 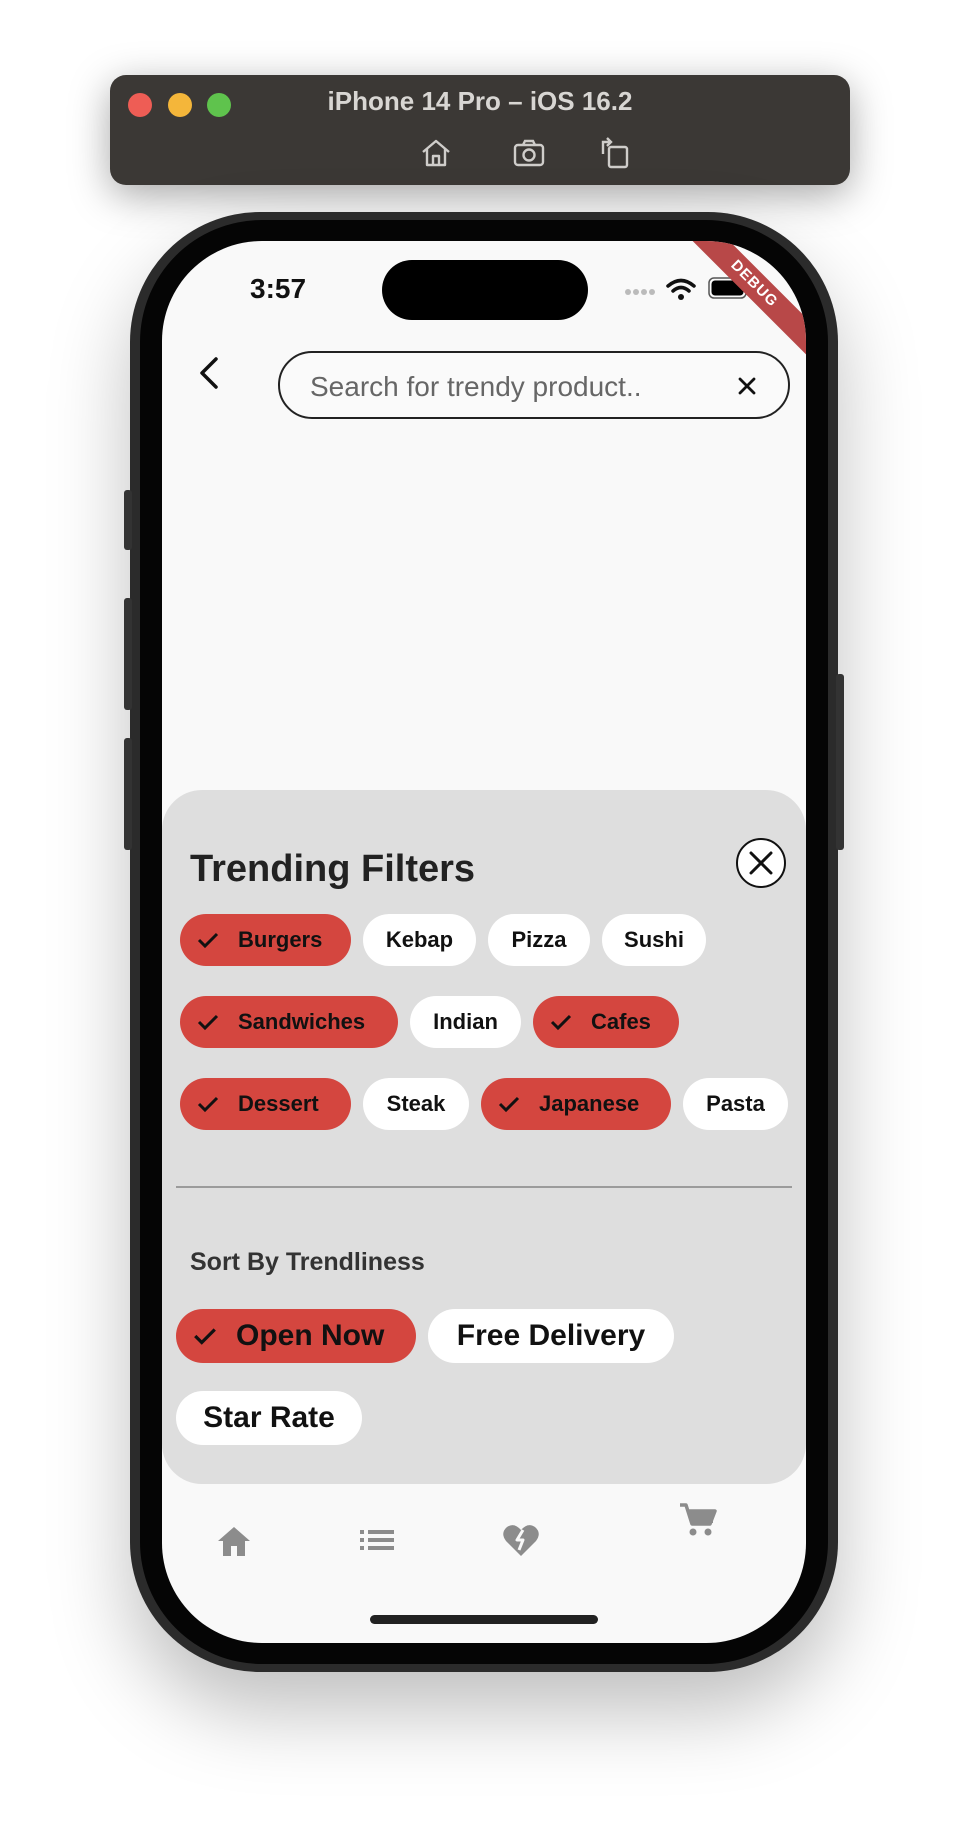 I want to click on chip-open-now: Open Now, so click(x=296, y=1336).